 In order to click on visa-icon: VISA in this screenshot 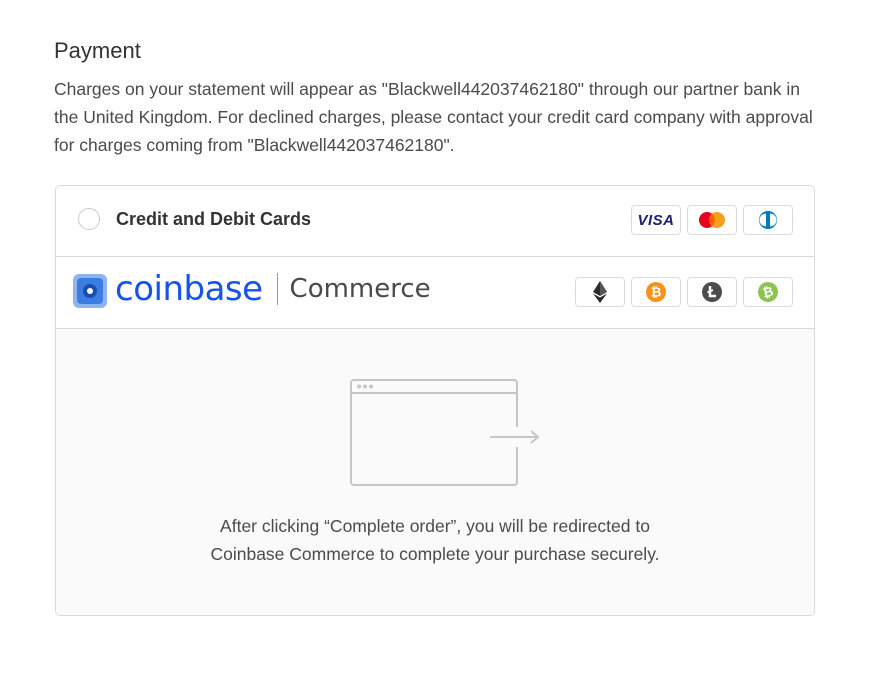, I will do `click(656, 220)`.